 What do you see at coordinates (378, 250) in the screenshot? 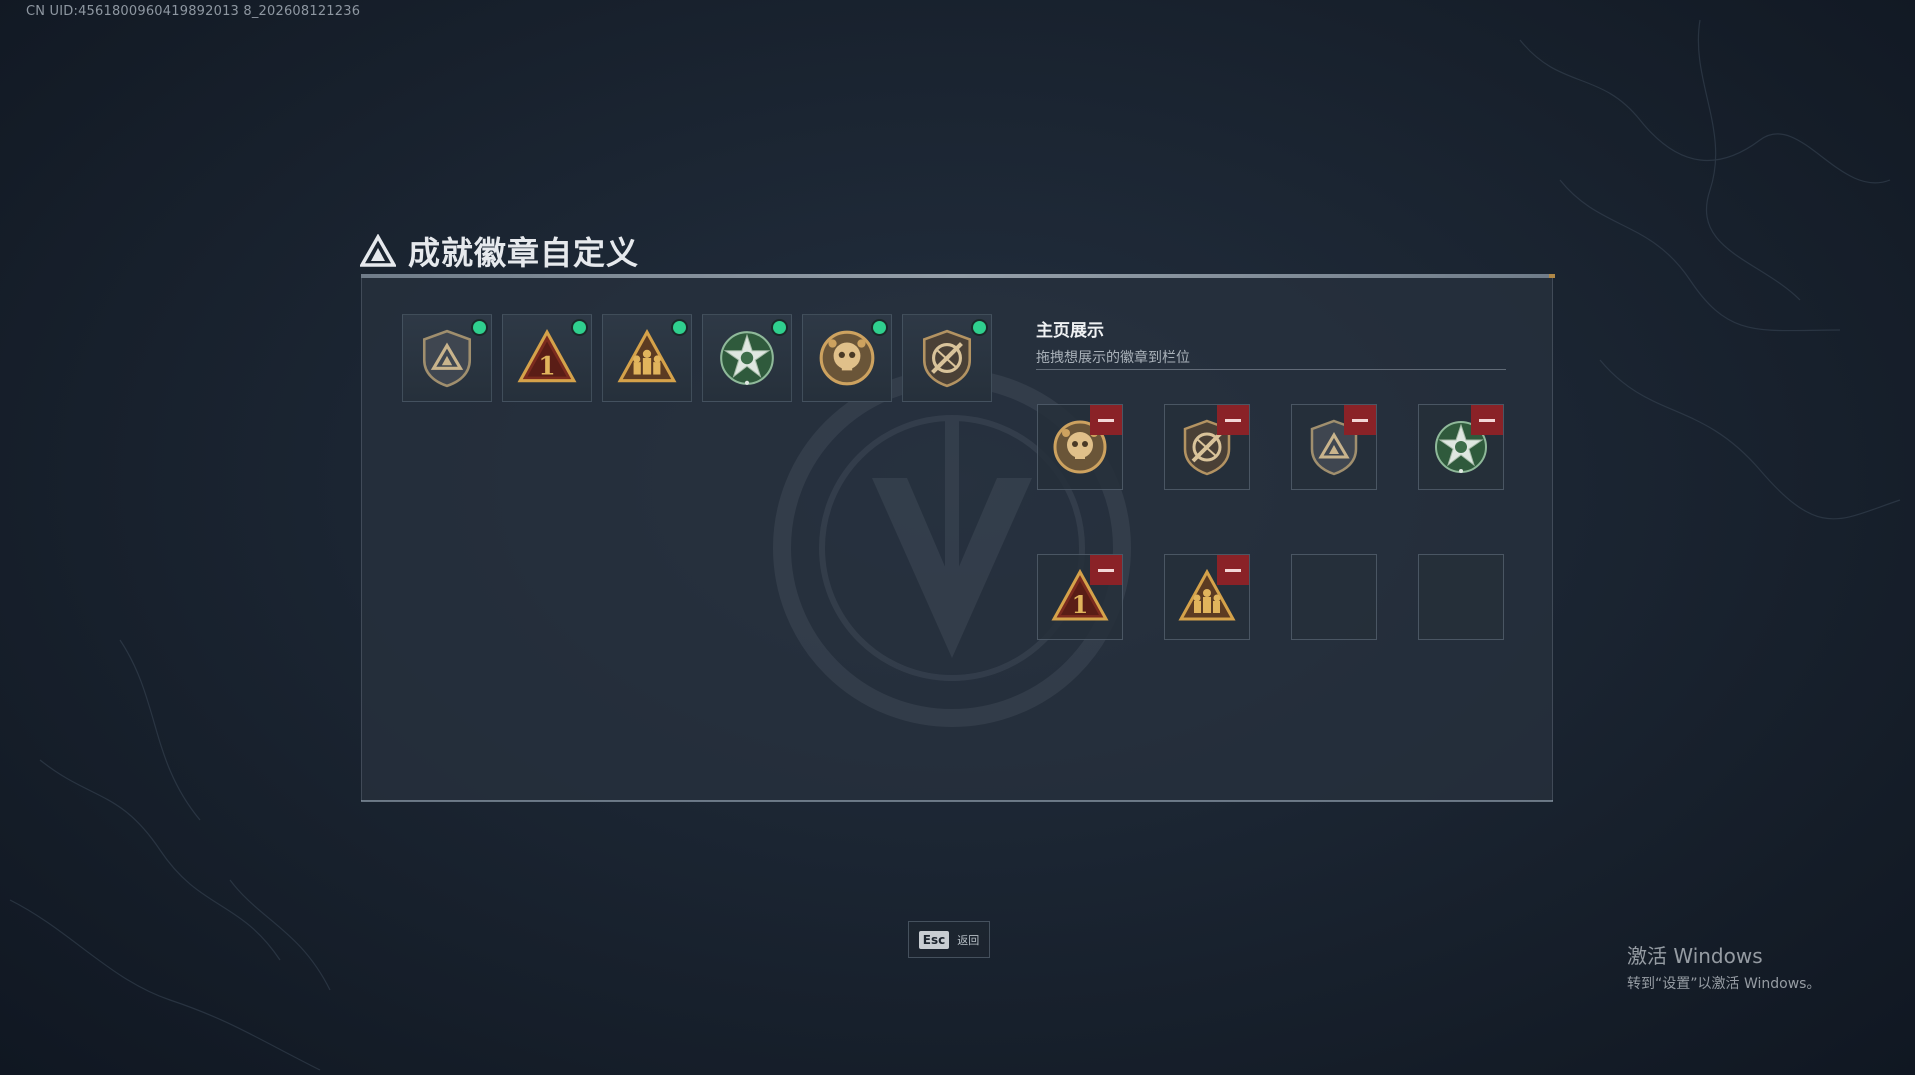
I see `triangle-logo-icon` at bounding box center [378, 250].